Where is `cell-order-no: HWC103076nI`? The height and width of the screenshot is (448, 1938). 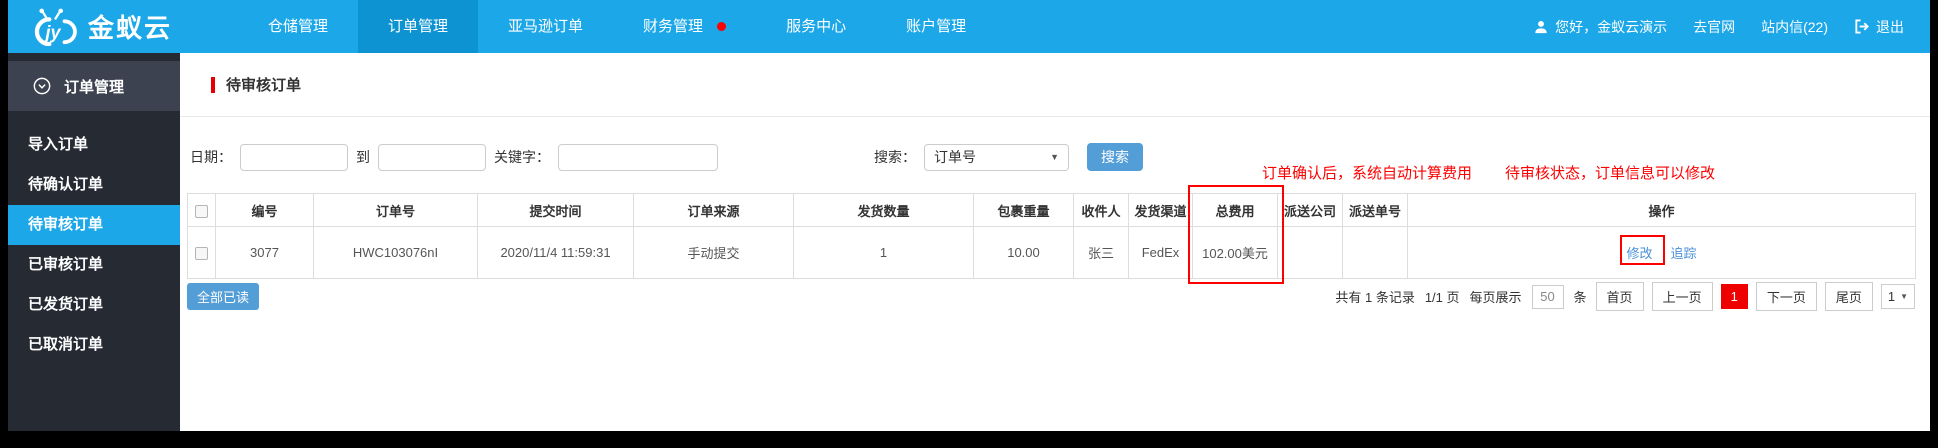
cell-order-no: HWC103076nI is located at coordinates (395, 252).